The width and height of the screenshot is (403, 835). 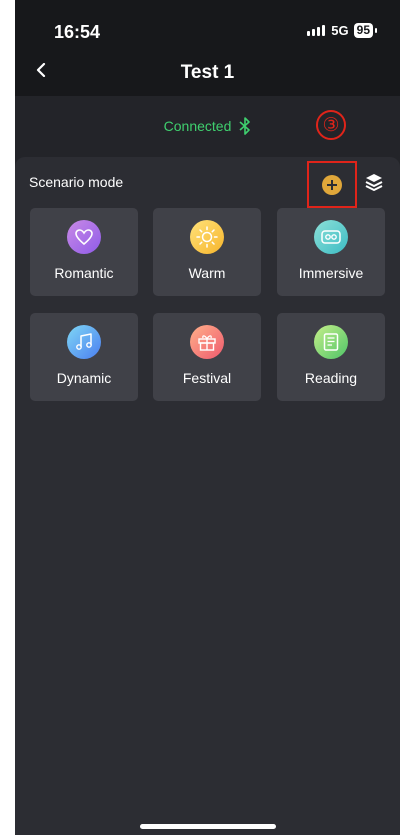 I want to click on bluetooth-icon, so click(x=245, y=126).